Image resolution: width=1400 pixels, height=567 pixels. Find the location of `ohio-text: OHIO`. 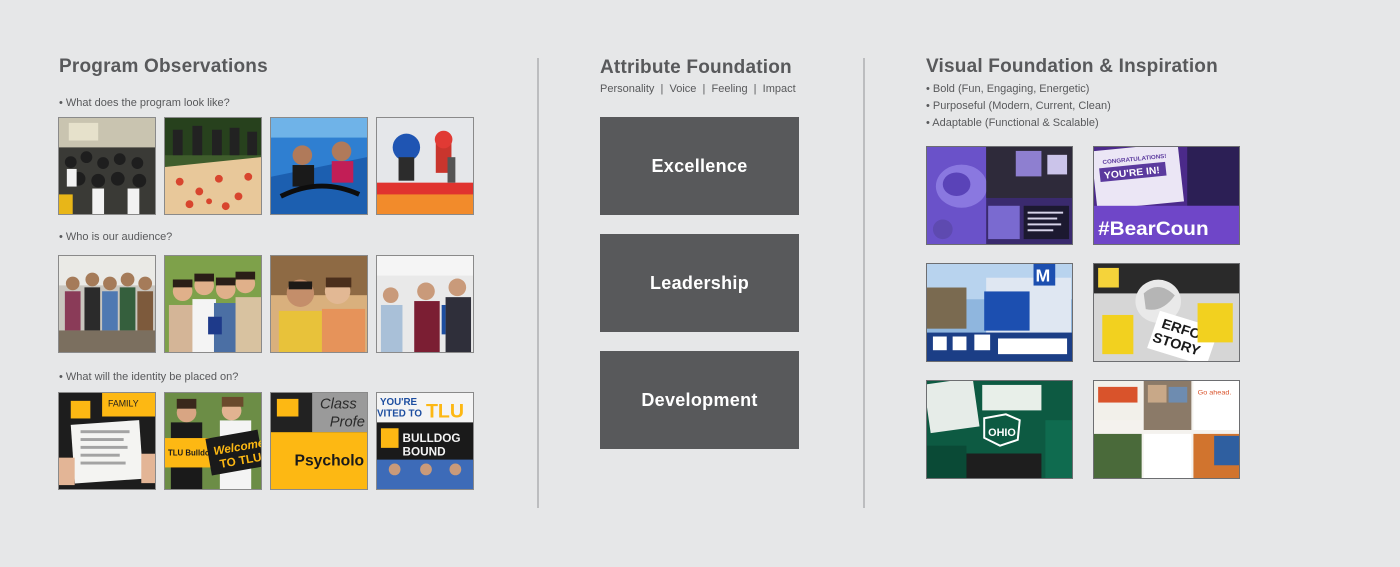

ohio-text: OHIO is located at coordinates (1002, 433).